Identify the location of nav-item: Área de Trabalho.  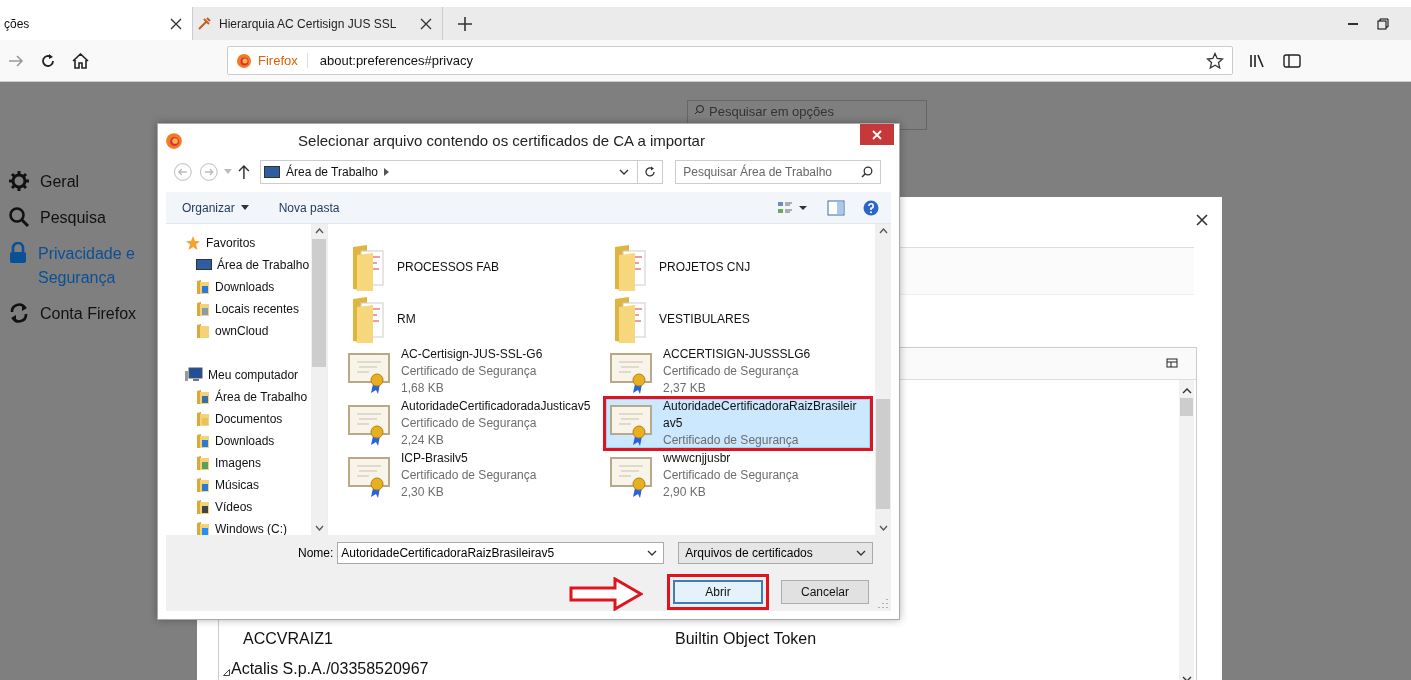
(238, 397).